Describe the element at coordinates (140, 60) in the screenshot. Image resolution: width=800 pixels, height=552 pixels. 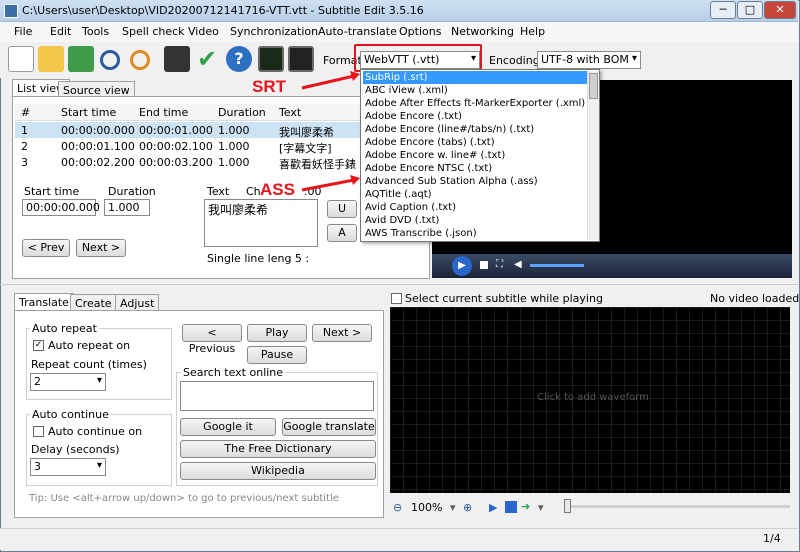
I see `replace-icon` at that location.